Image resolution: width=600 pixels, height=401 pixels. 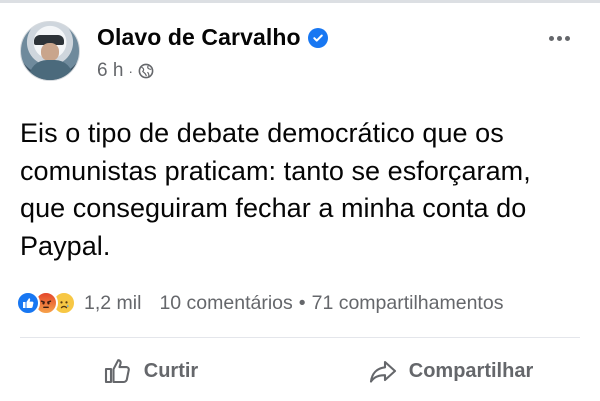 I want to click on post-meta: 6 h ·, so click(x=125, y=71).